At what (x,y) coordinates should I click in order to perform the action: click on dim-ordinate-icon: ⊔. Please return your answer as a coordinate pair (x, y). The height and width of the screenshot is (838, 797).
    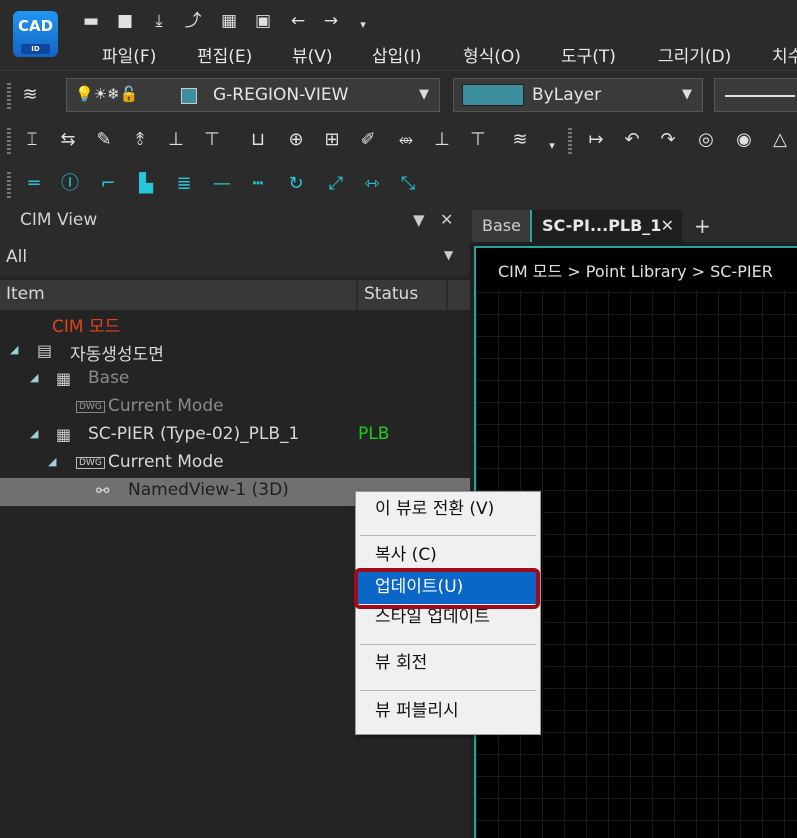
    Looking at the image, I should click on (258, 140).